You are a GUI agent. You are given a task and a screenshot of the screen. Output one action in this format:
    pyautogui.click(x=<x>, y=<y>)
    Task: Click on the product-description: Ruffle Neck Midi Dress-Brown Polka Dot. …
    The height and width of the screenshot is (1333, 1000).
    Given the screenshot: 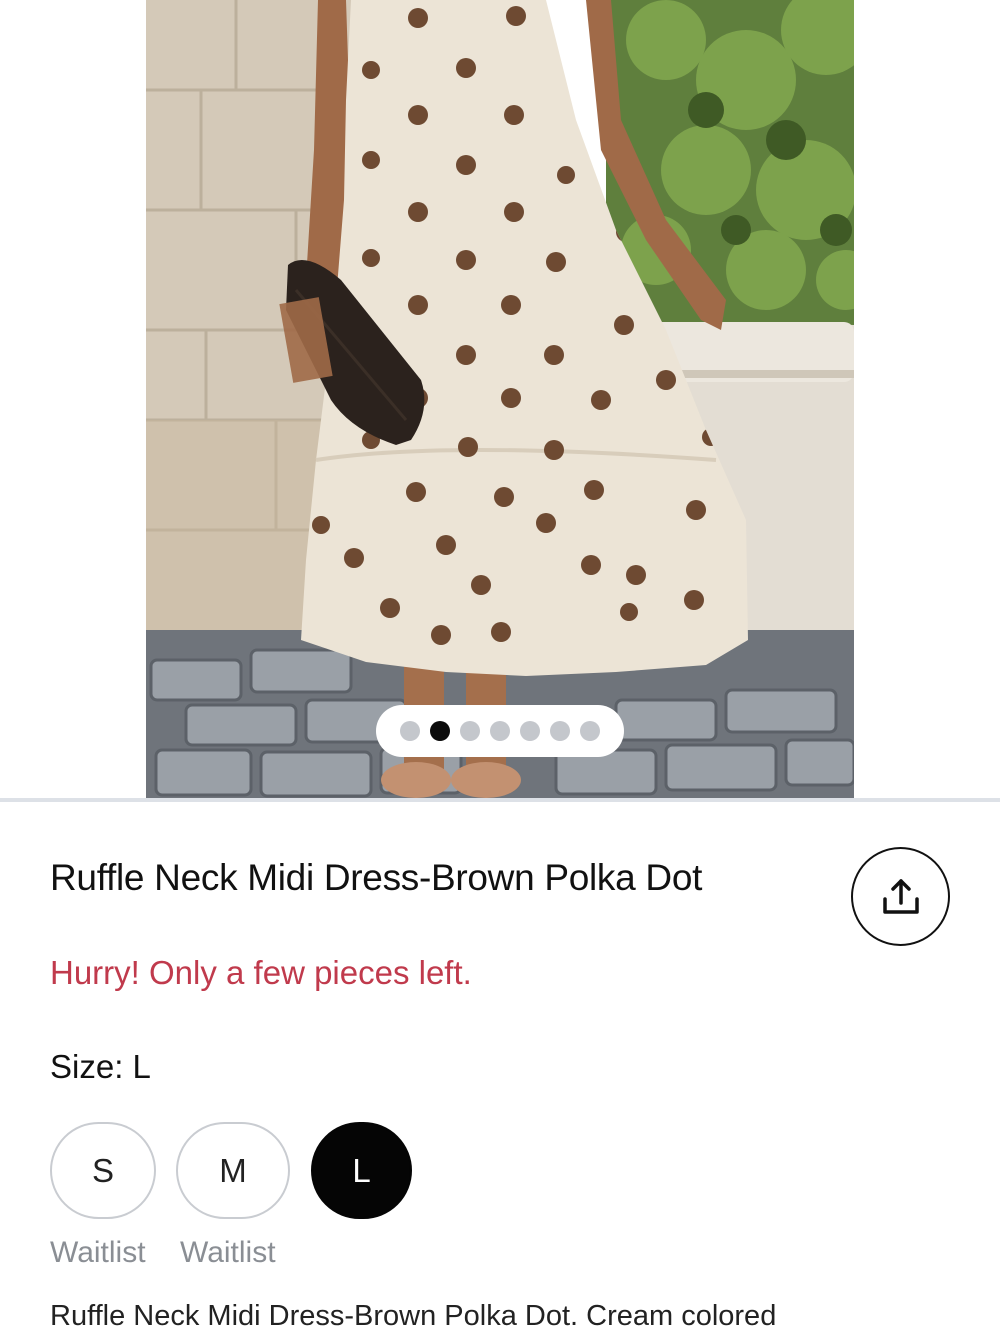 What is the action you would take?
    pyautogui.click(x=413, y=1316)
    